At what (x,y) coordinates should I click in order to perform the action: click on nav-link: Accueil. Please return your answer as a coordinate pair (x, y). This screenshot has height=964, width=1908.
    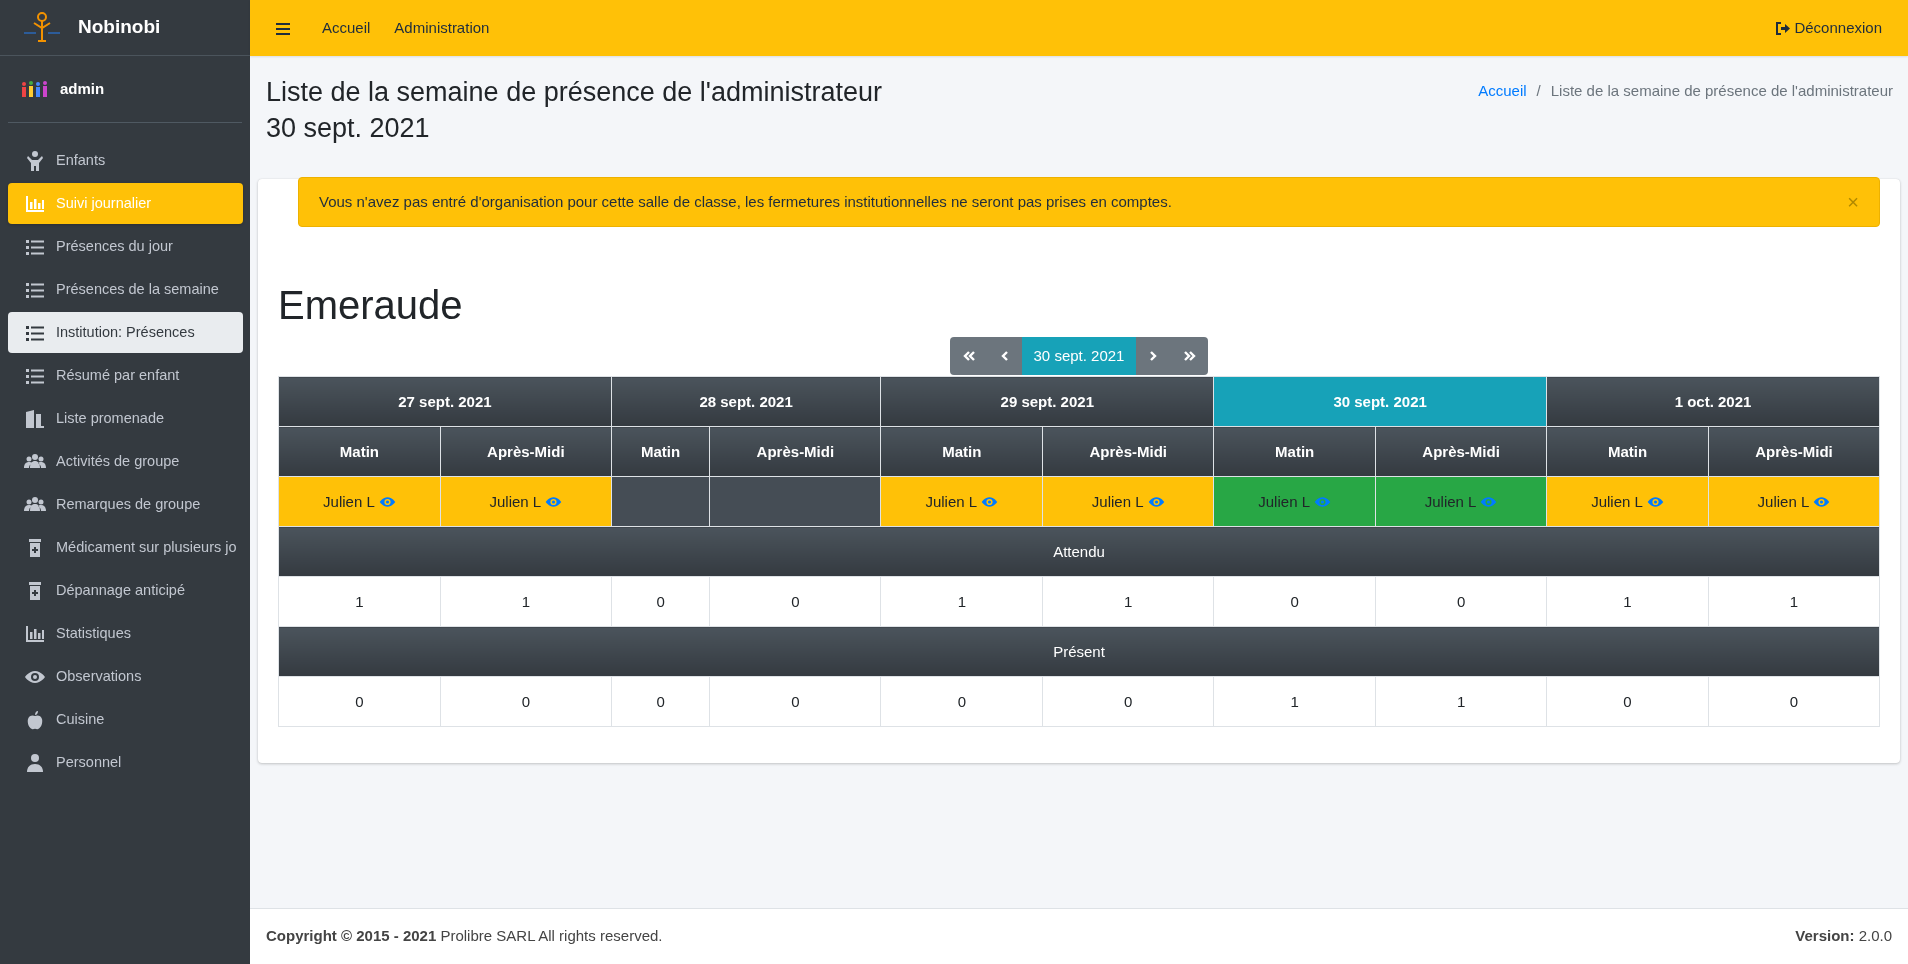
    Looking at the image, I should click on (346, 28).